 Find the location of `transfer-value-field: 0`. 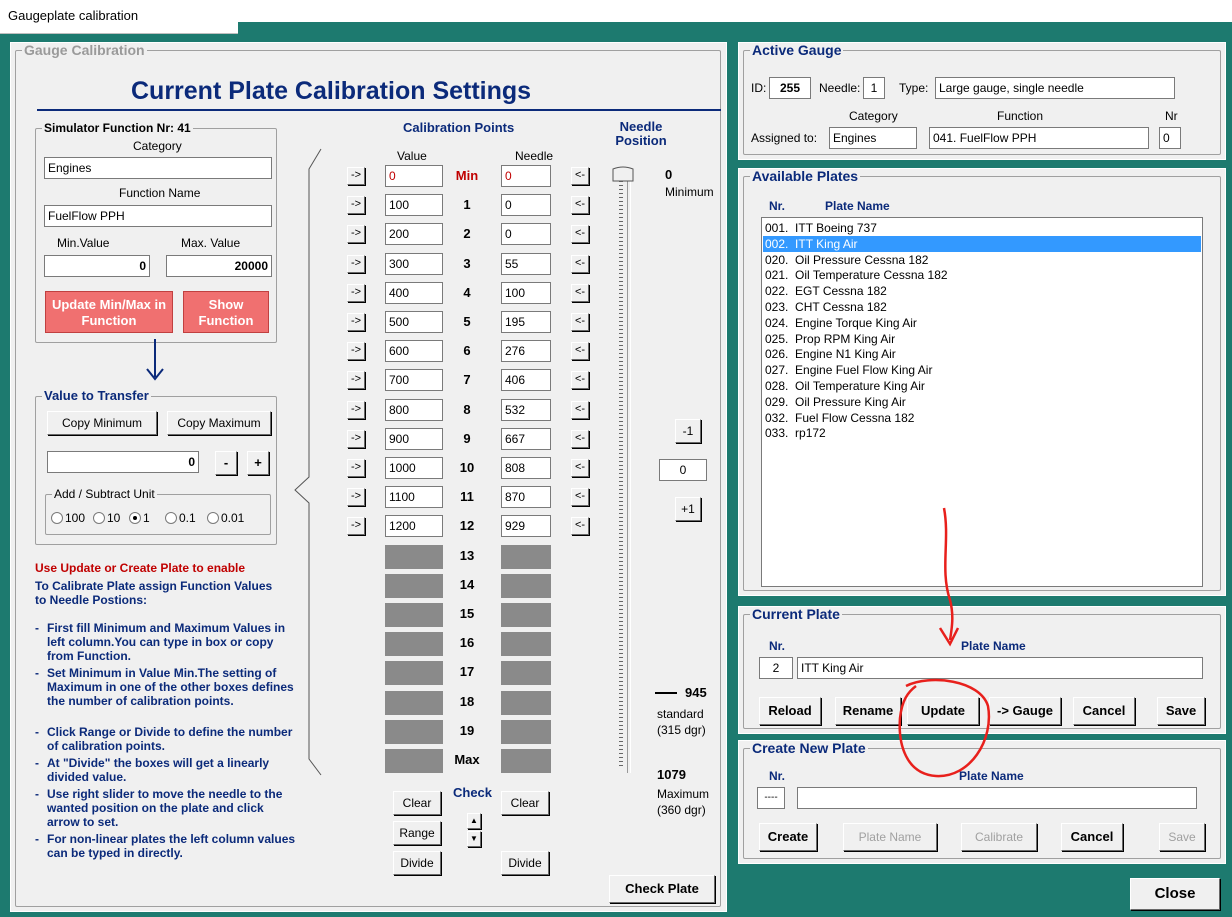

transfer-value-field: 0 is located at coordinates (123, 462).